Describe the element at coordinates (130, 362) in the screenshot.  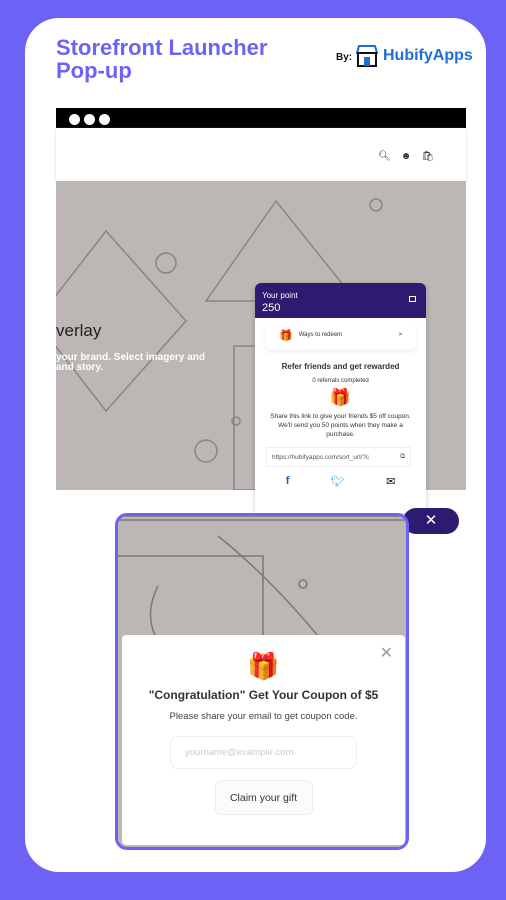
I see `hero-text: your brand. Select imagery and and story.` at that location.